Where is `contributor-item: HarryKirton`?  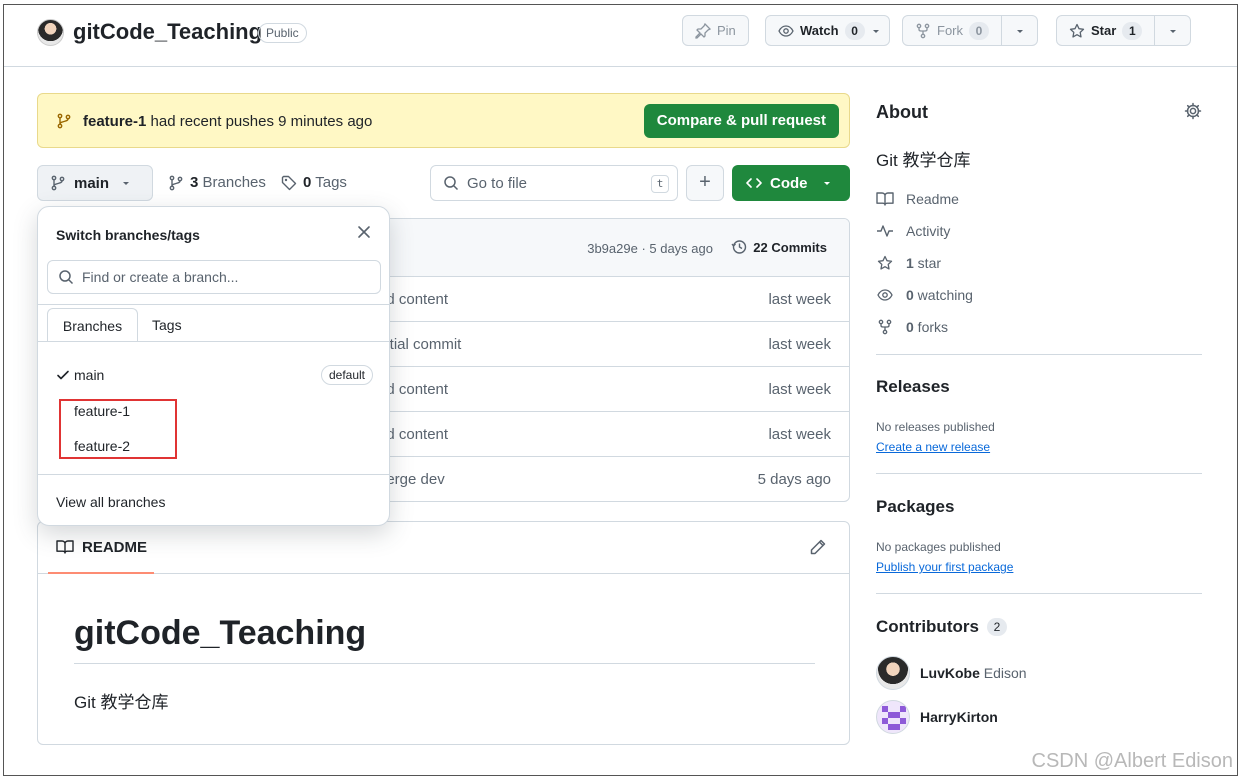
contributor-item: HarryKirton is located at coordinates (937, 717).